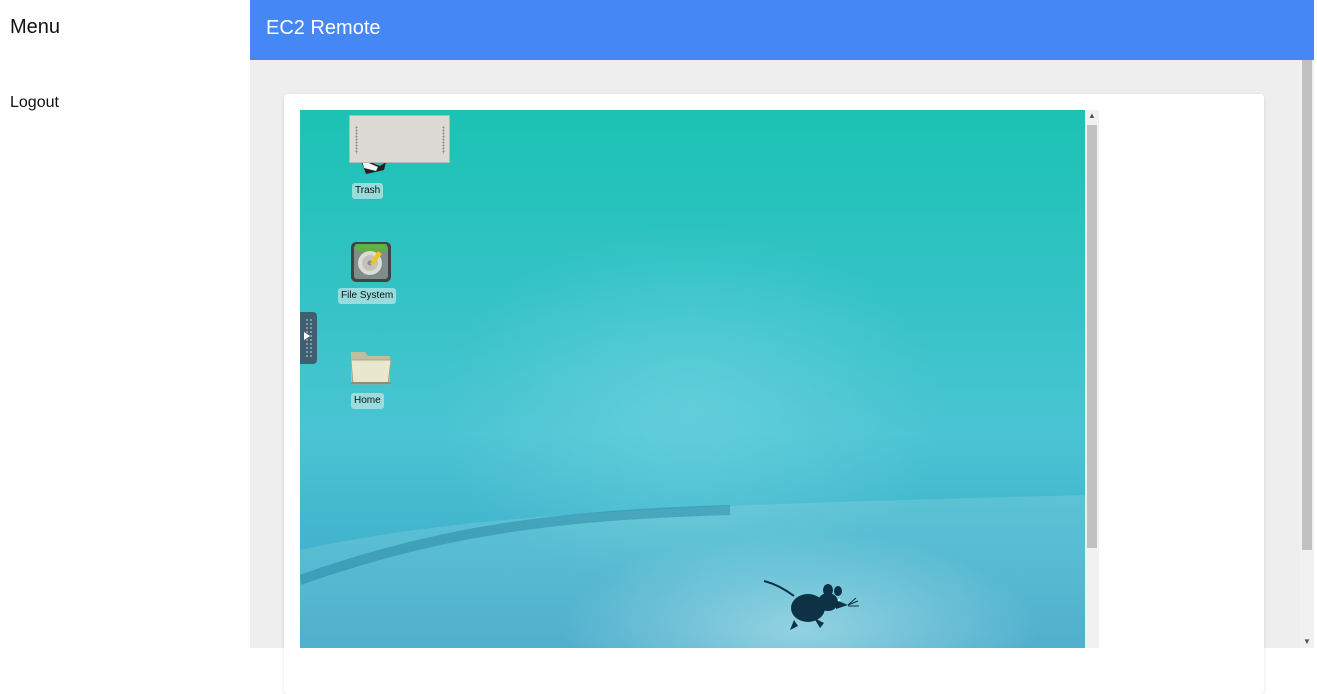 The image size is (1317, 694). I want to click on desktop-icon-label-trash: Trash, so click(368, 191).